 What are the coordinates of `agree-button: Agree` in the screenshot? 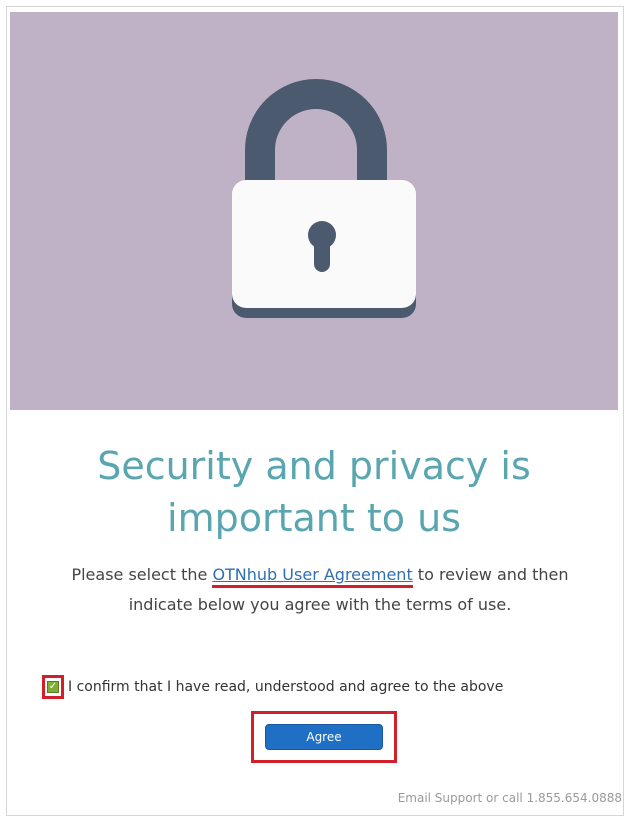 It's located at (324, 737).